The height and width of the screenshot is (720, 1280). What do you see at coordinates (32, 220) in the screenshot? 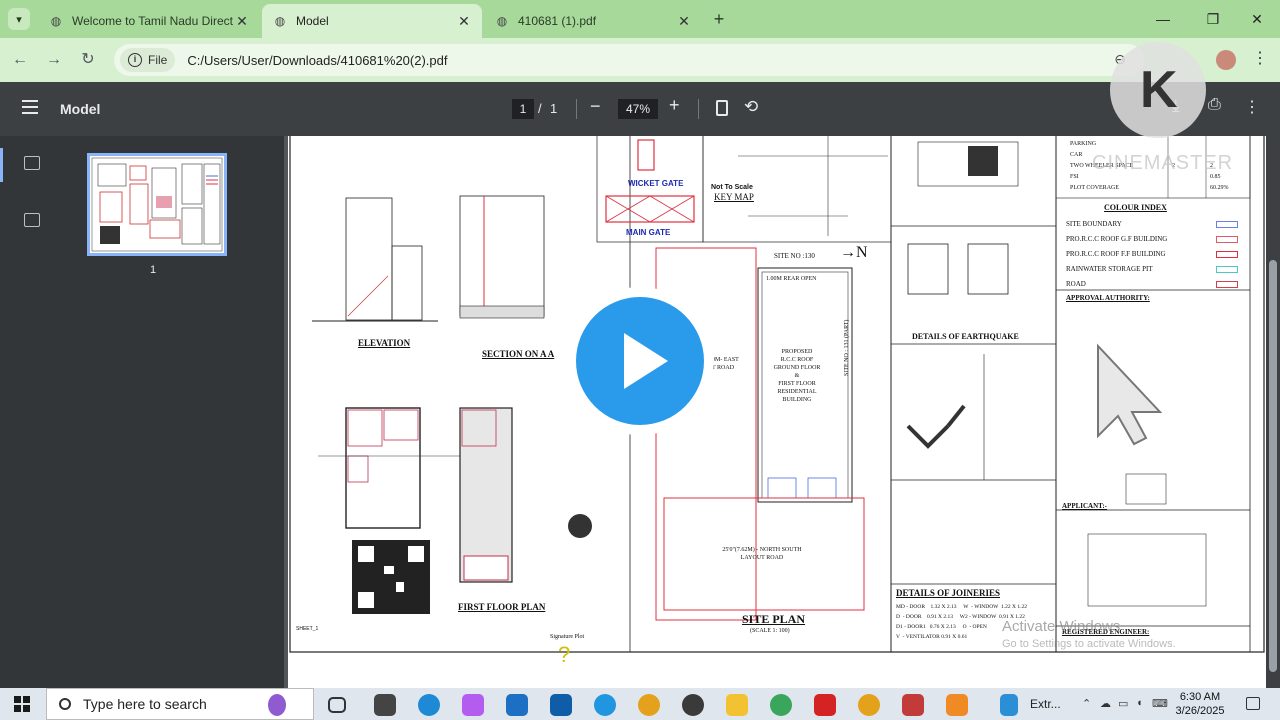
I see `outline-icon` at bounding box center [32, 220].